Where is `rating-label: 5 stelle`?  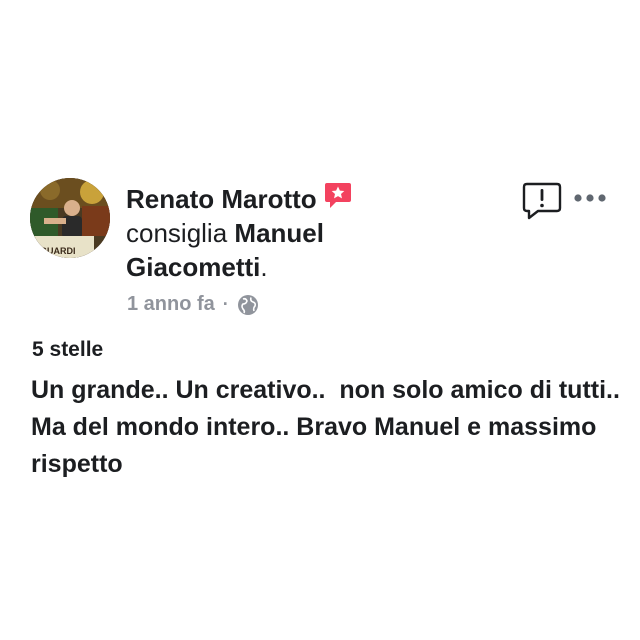 rating-label: 5 stelle is located at coordinates (68, 349).